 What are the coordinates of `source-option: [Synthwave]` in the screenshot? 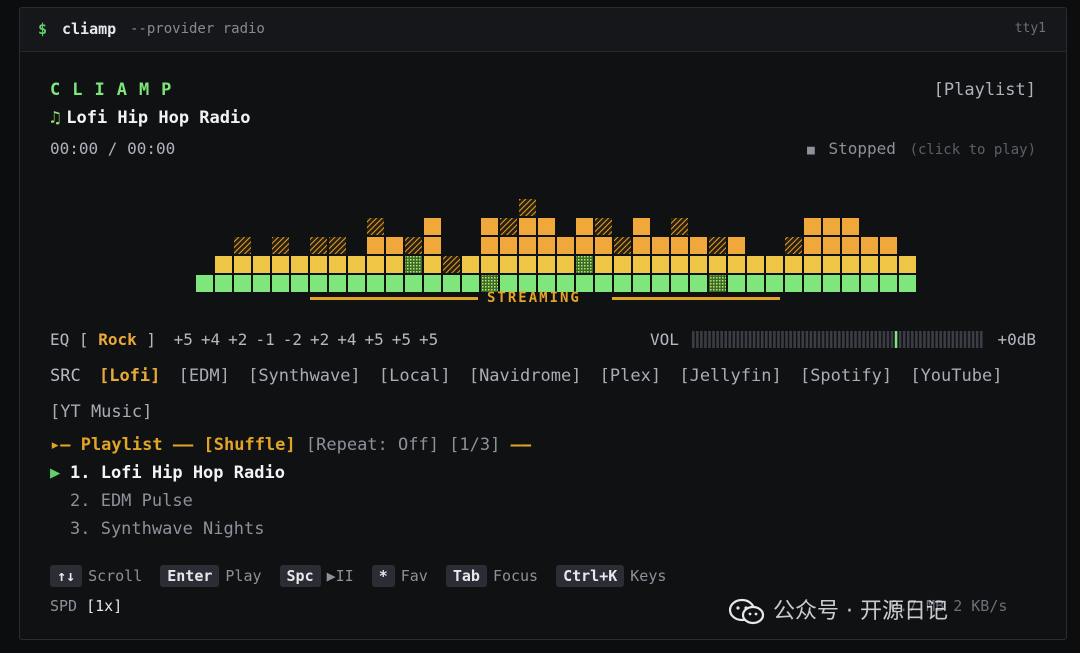 It's located at (304, 376).